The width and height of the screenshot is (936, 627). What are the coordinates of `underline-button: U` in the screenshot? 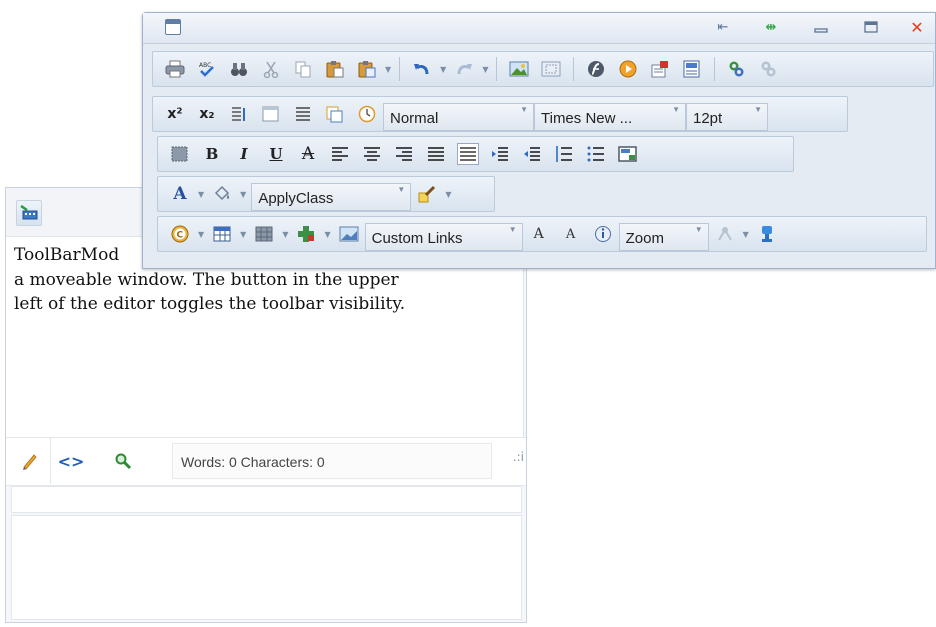 It's located at (276, 154).